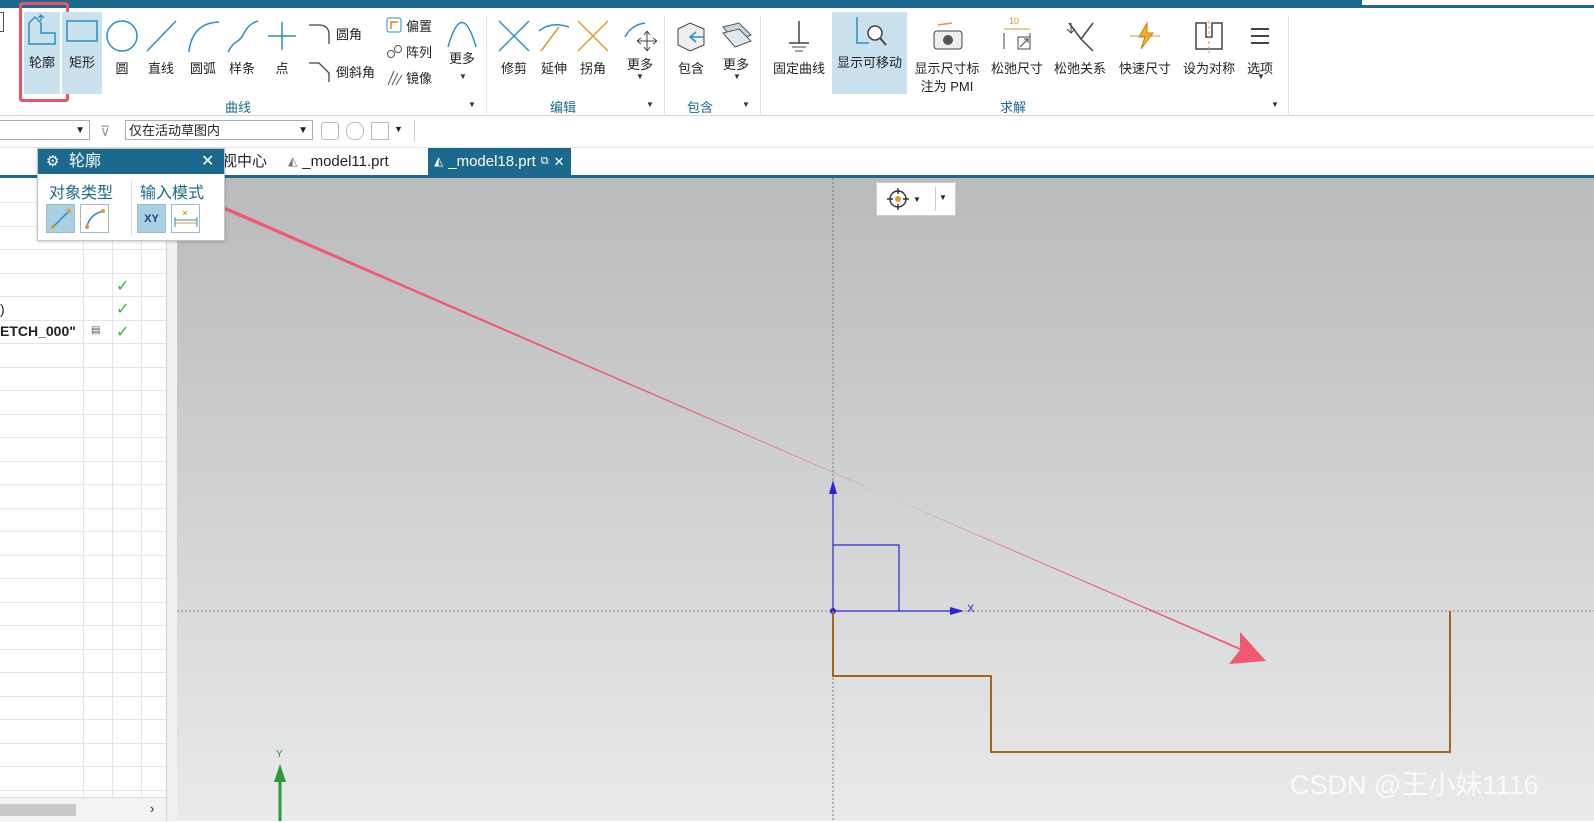 This screenshot has height=822, width=1594. Describe the element at coordinates (833, 487) in the screenshot. I see `csys-y-arrowhead` at that location.